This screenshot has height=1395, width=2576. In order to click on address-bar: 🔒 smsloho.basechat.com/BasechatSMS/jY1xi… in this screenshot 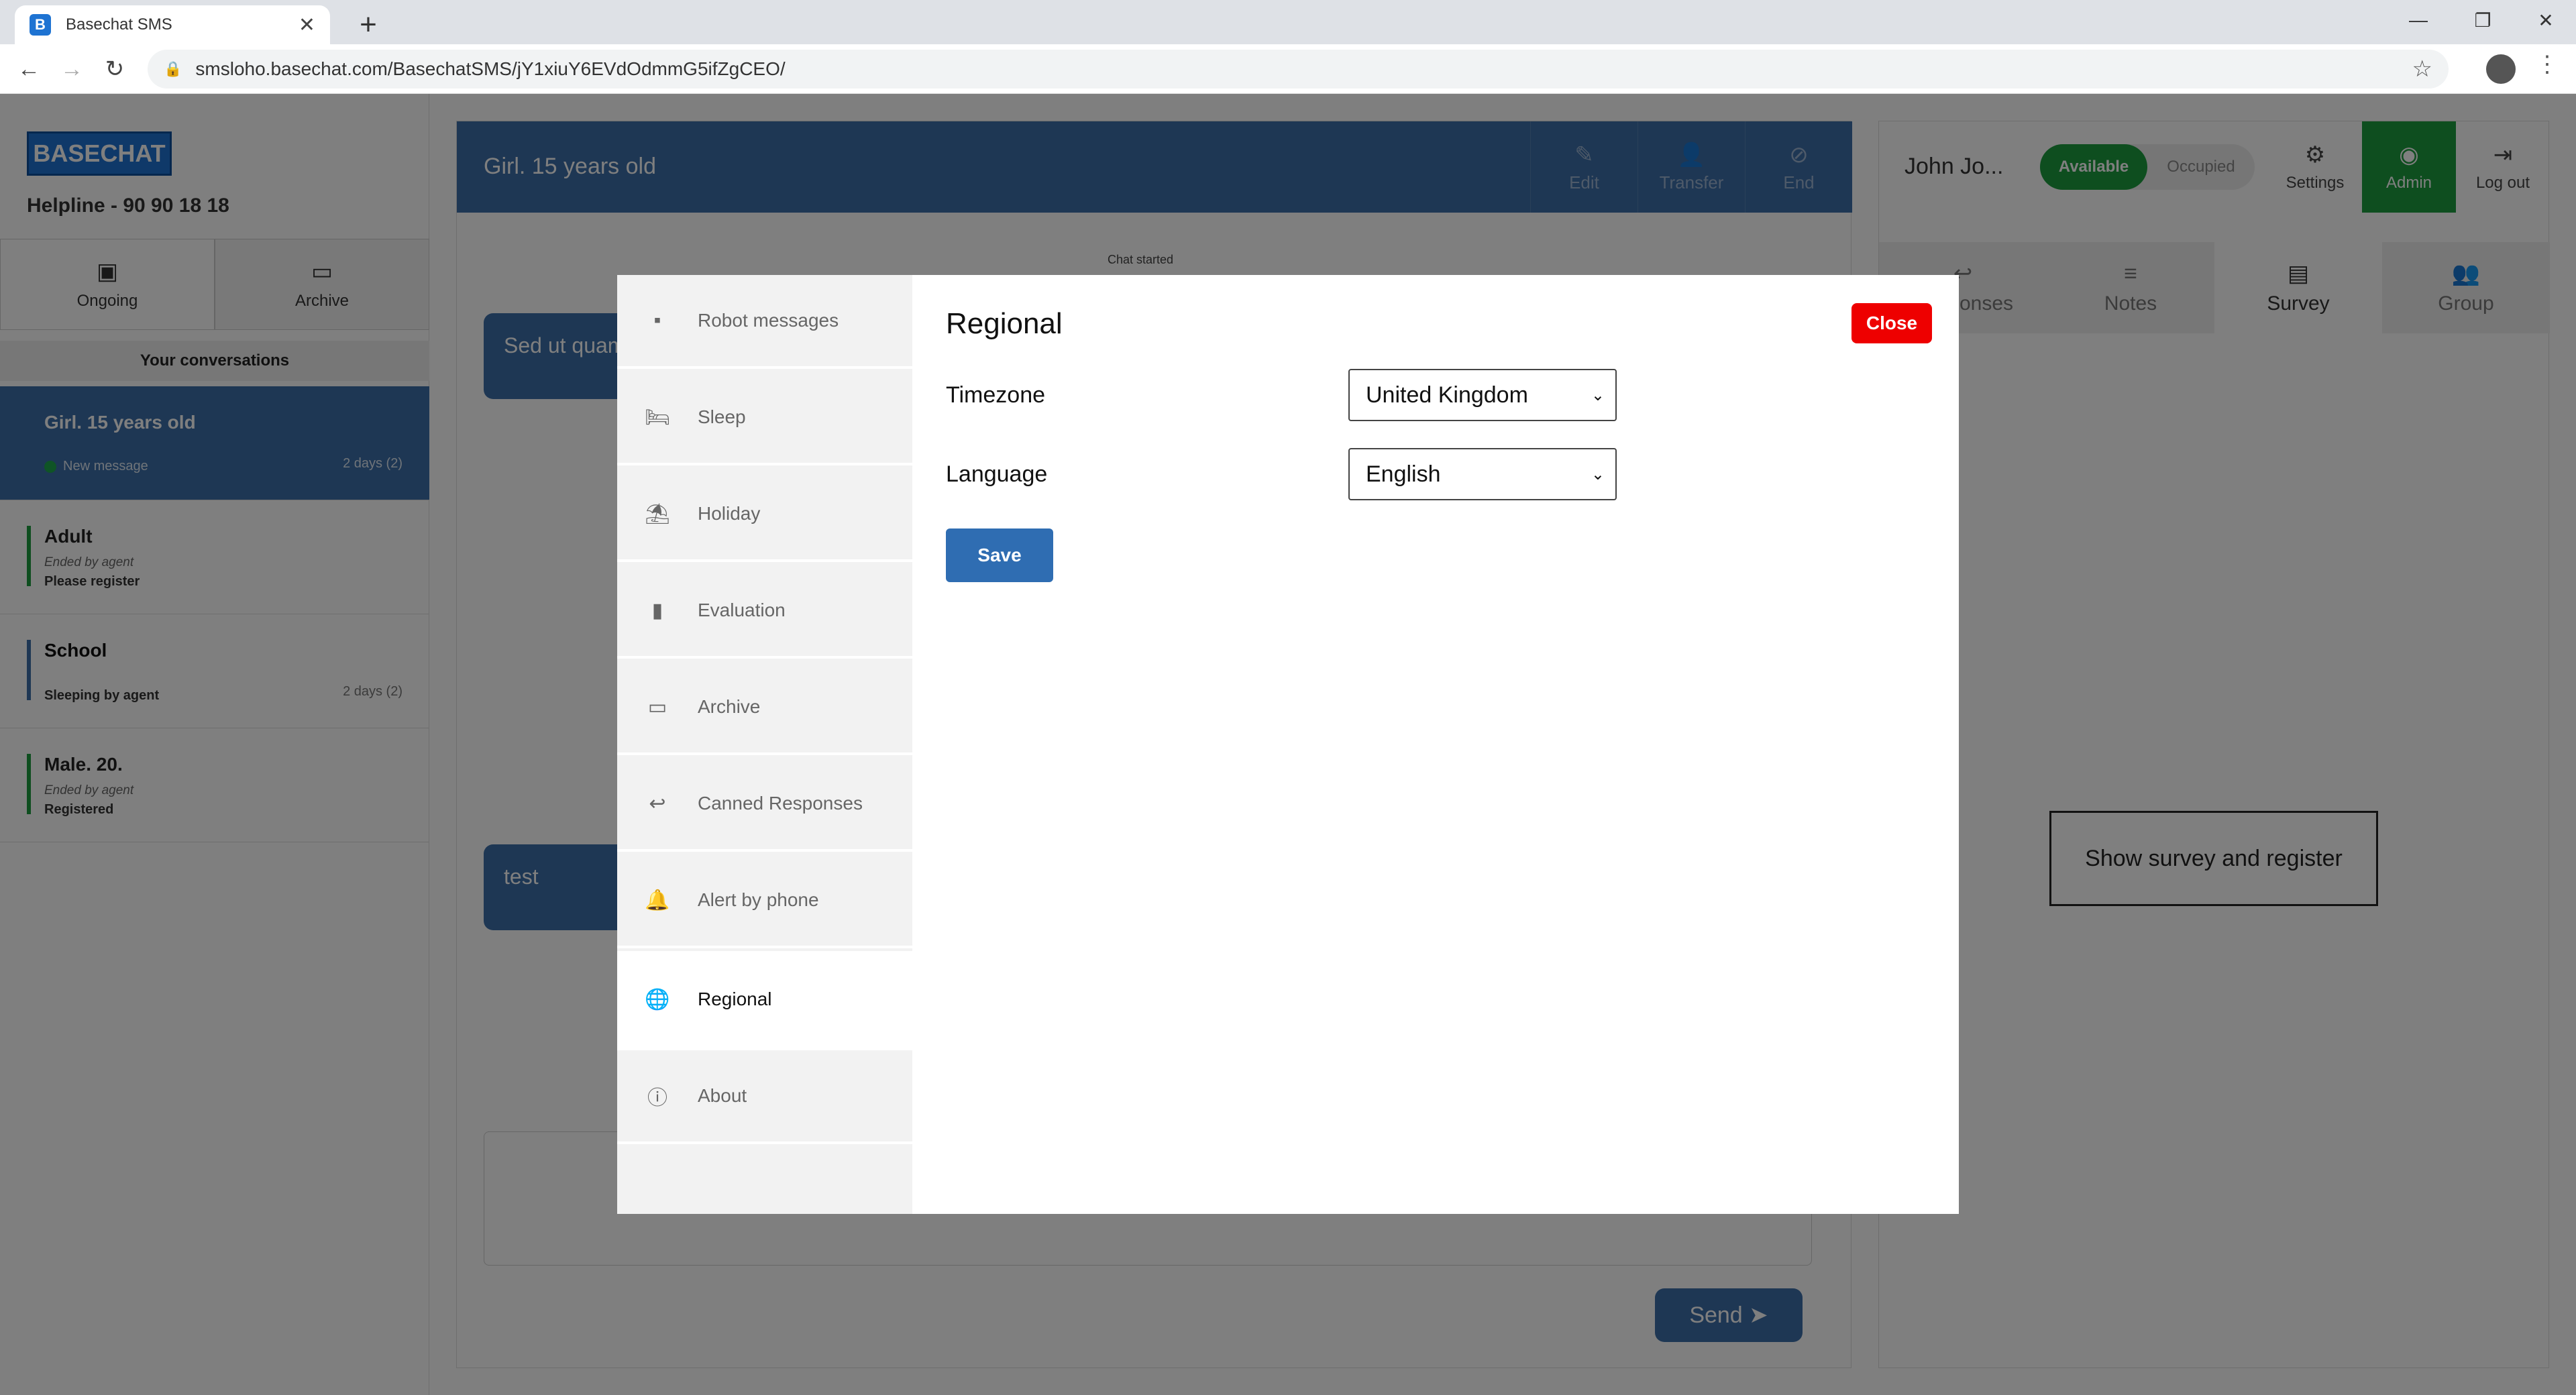, I will do `click(1298, 69)`.